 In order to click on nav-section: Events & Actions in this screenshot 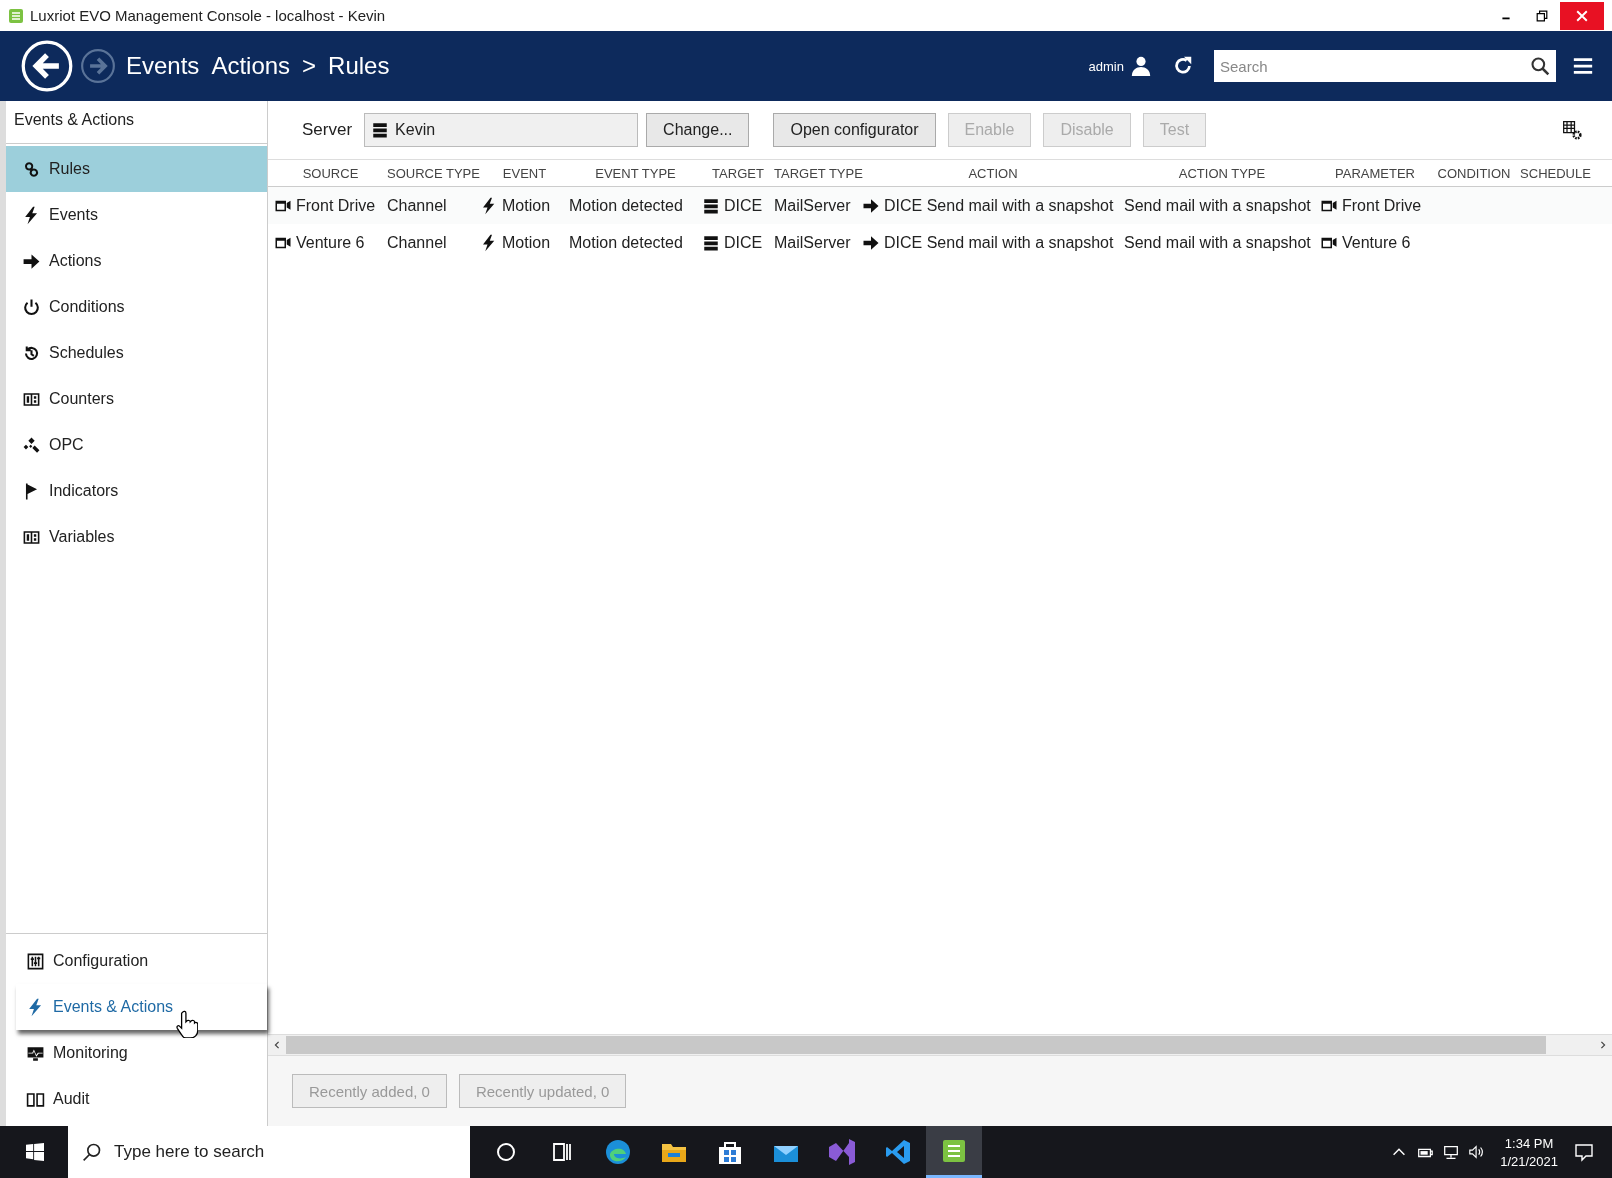, I will do `click(141, 1007)`.